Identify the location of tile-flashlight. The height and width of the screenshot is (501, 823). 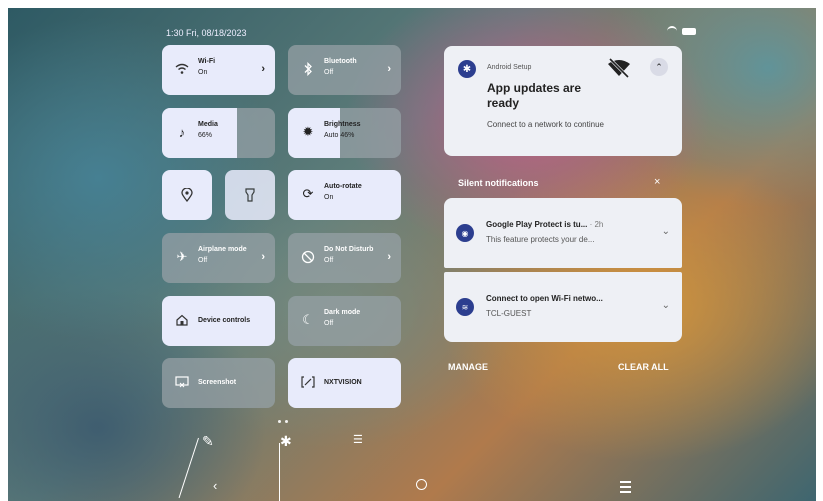
(250, 195).